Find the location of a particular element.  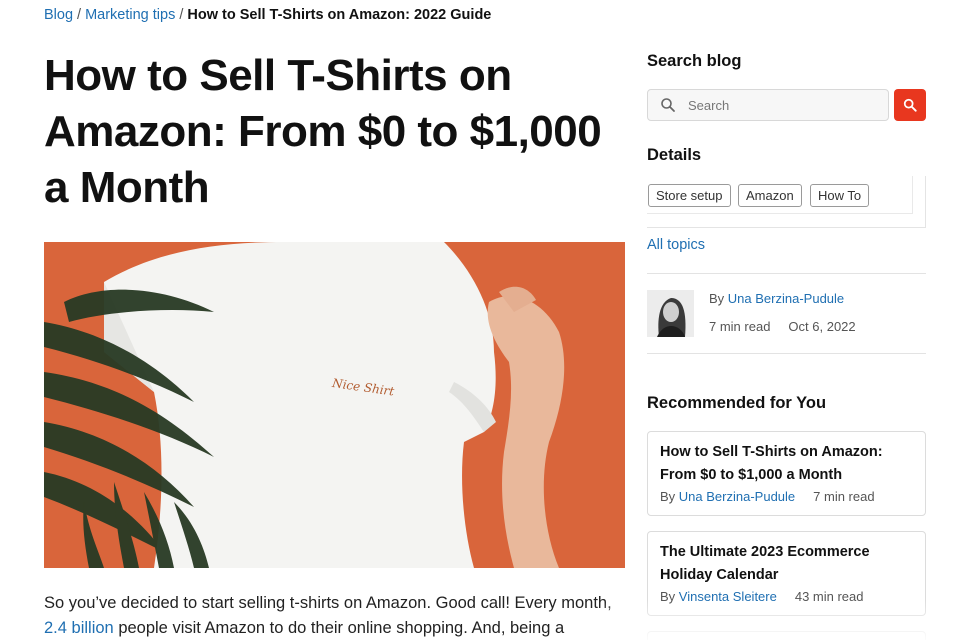

recommended-card is located at coordinates (786, 635).